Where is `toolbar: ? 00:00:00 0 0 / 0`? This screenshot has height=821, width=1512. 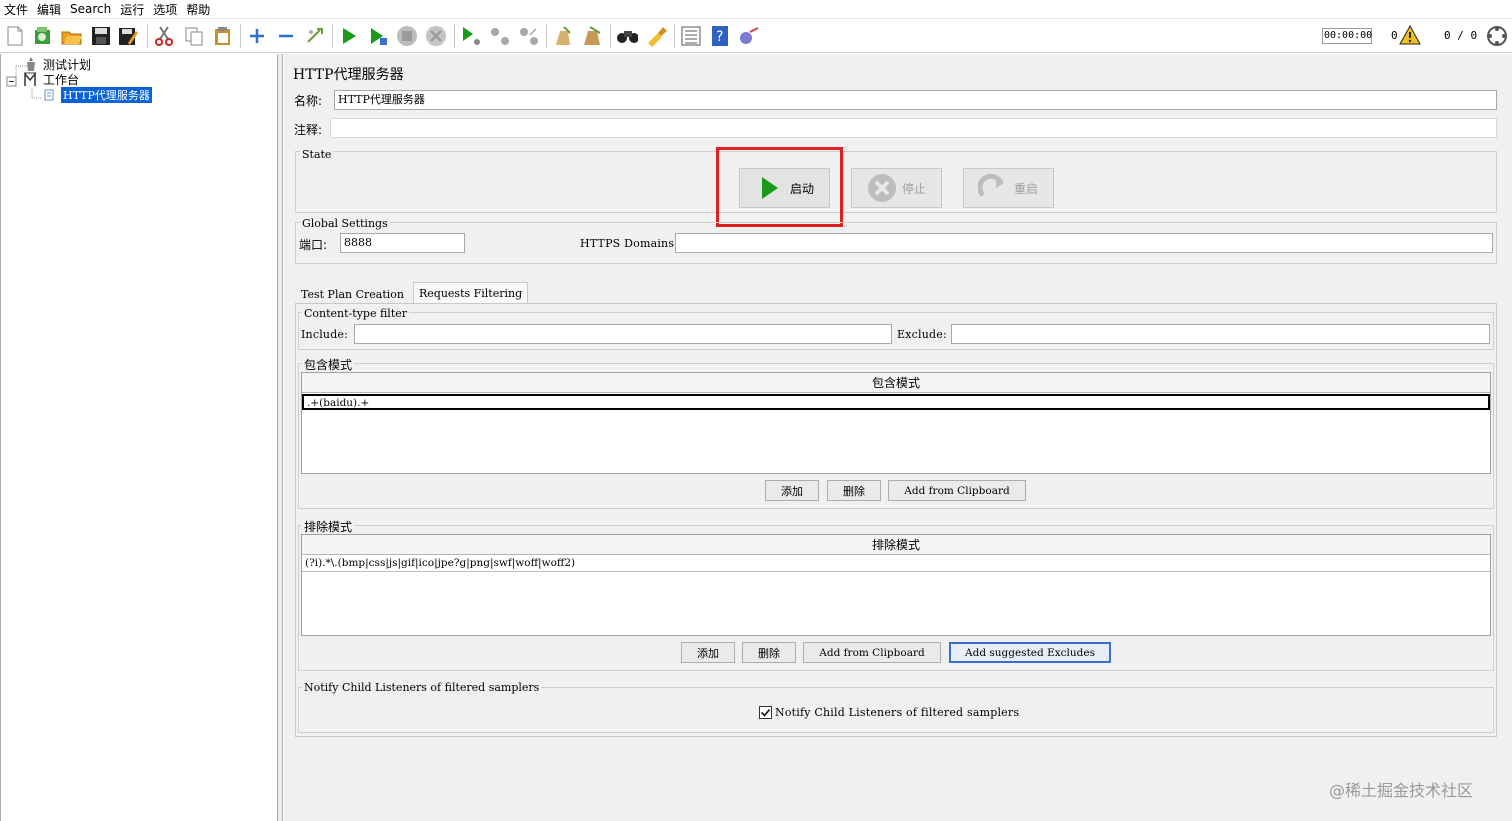 toolbar: ? 00:00:00 0 0 / 0 is located at coordinates (756, 36).